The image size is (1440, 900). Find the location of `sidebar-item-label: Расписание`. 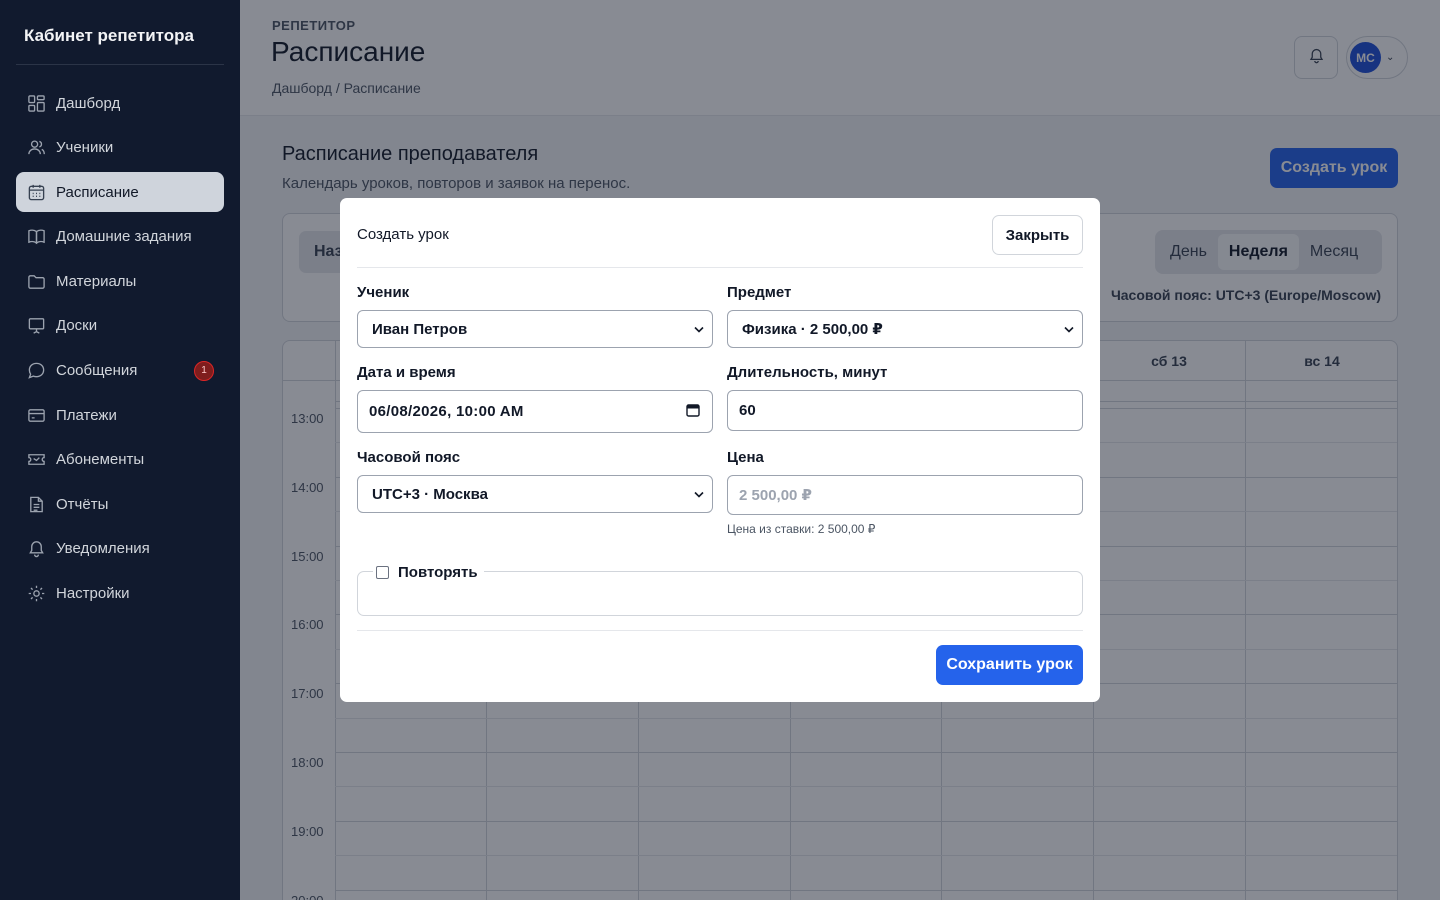

sidebar-item-label: Расписание is located at coordinates (97, 192).